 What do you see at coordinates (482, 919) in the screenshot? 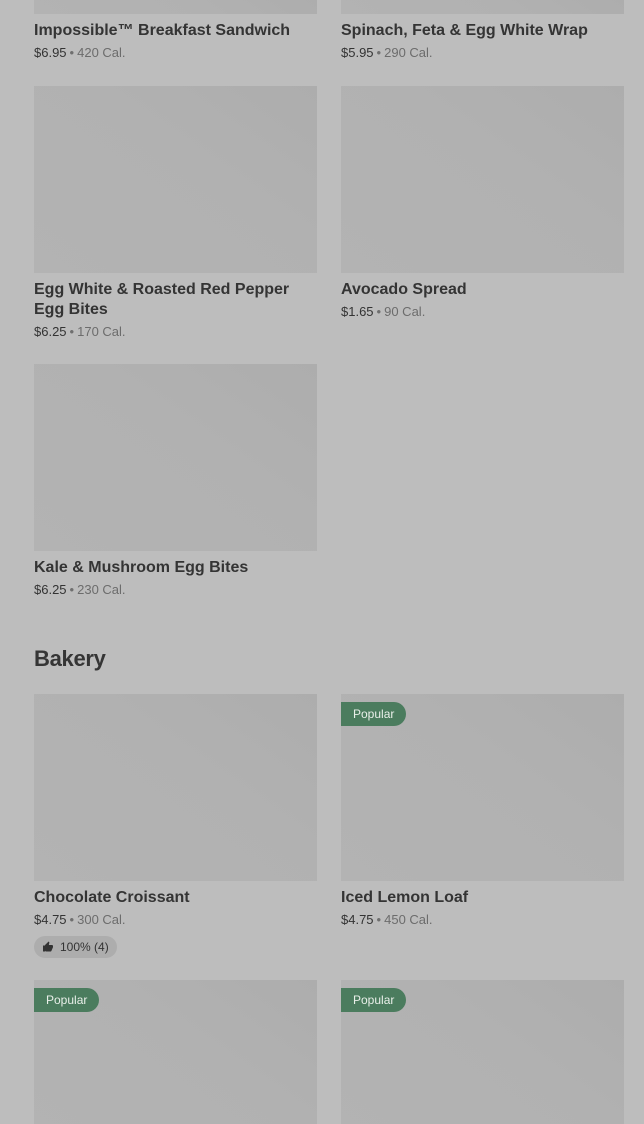
I see `item-meta: $4.75 • 450 Cal.` at bounding box center [482, 919].